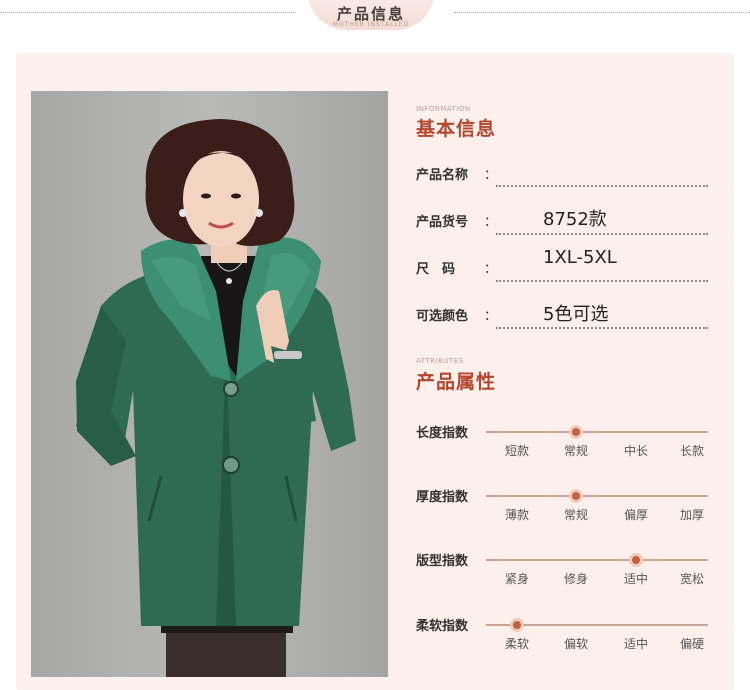 The image size is (750, 690). Describe the element at coordinates (516, 515) in the screenshot. I see `attribute-option-label: 薄款` at that location.